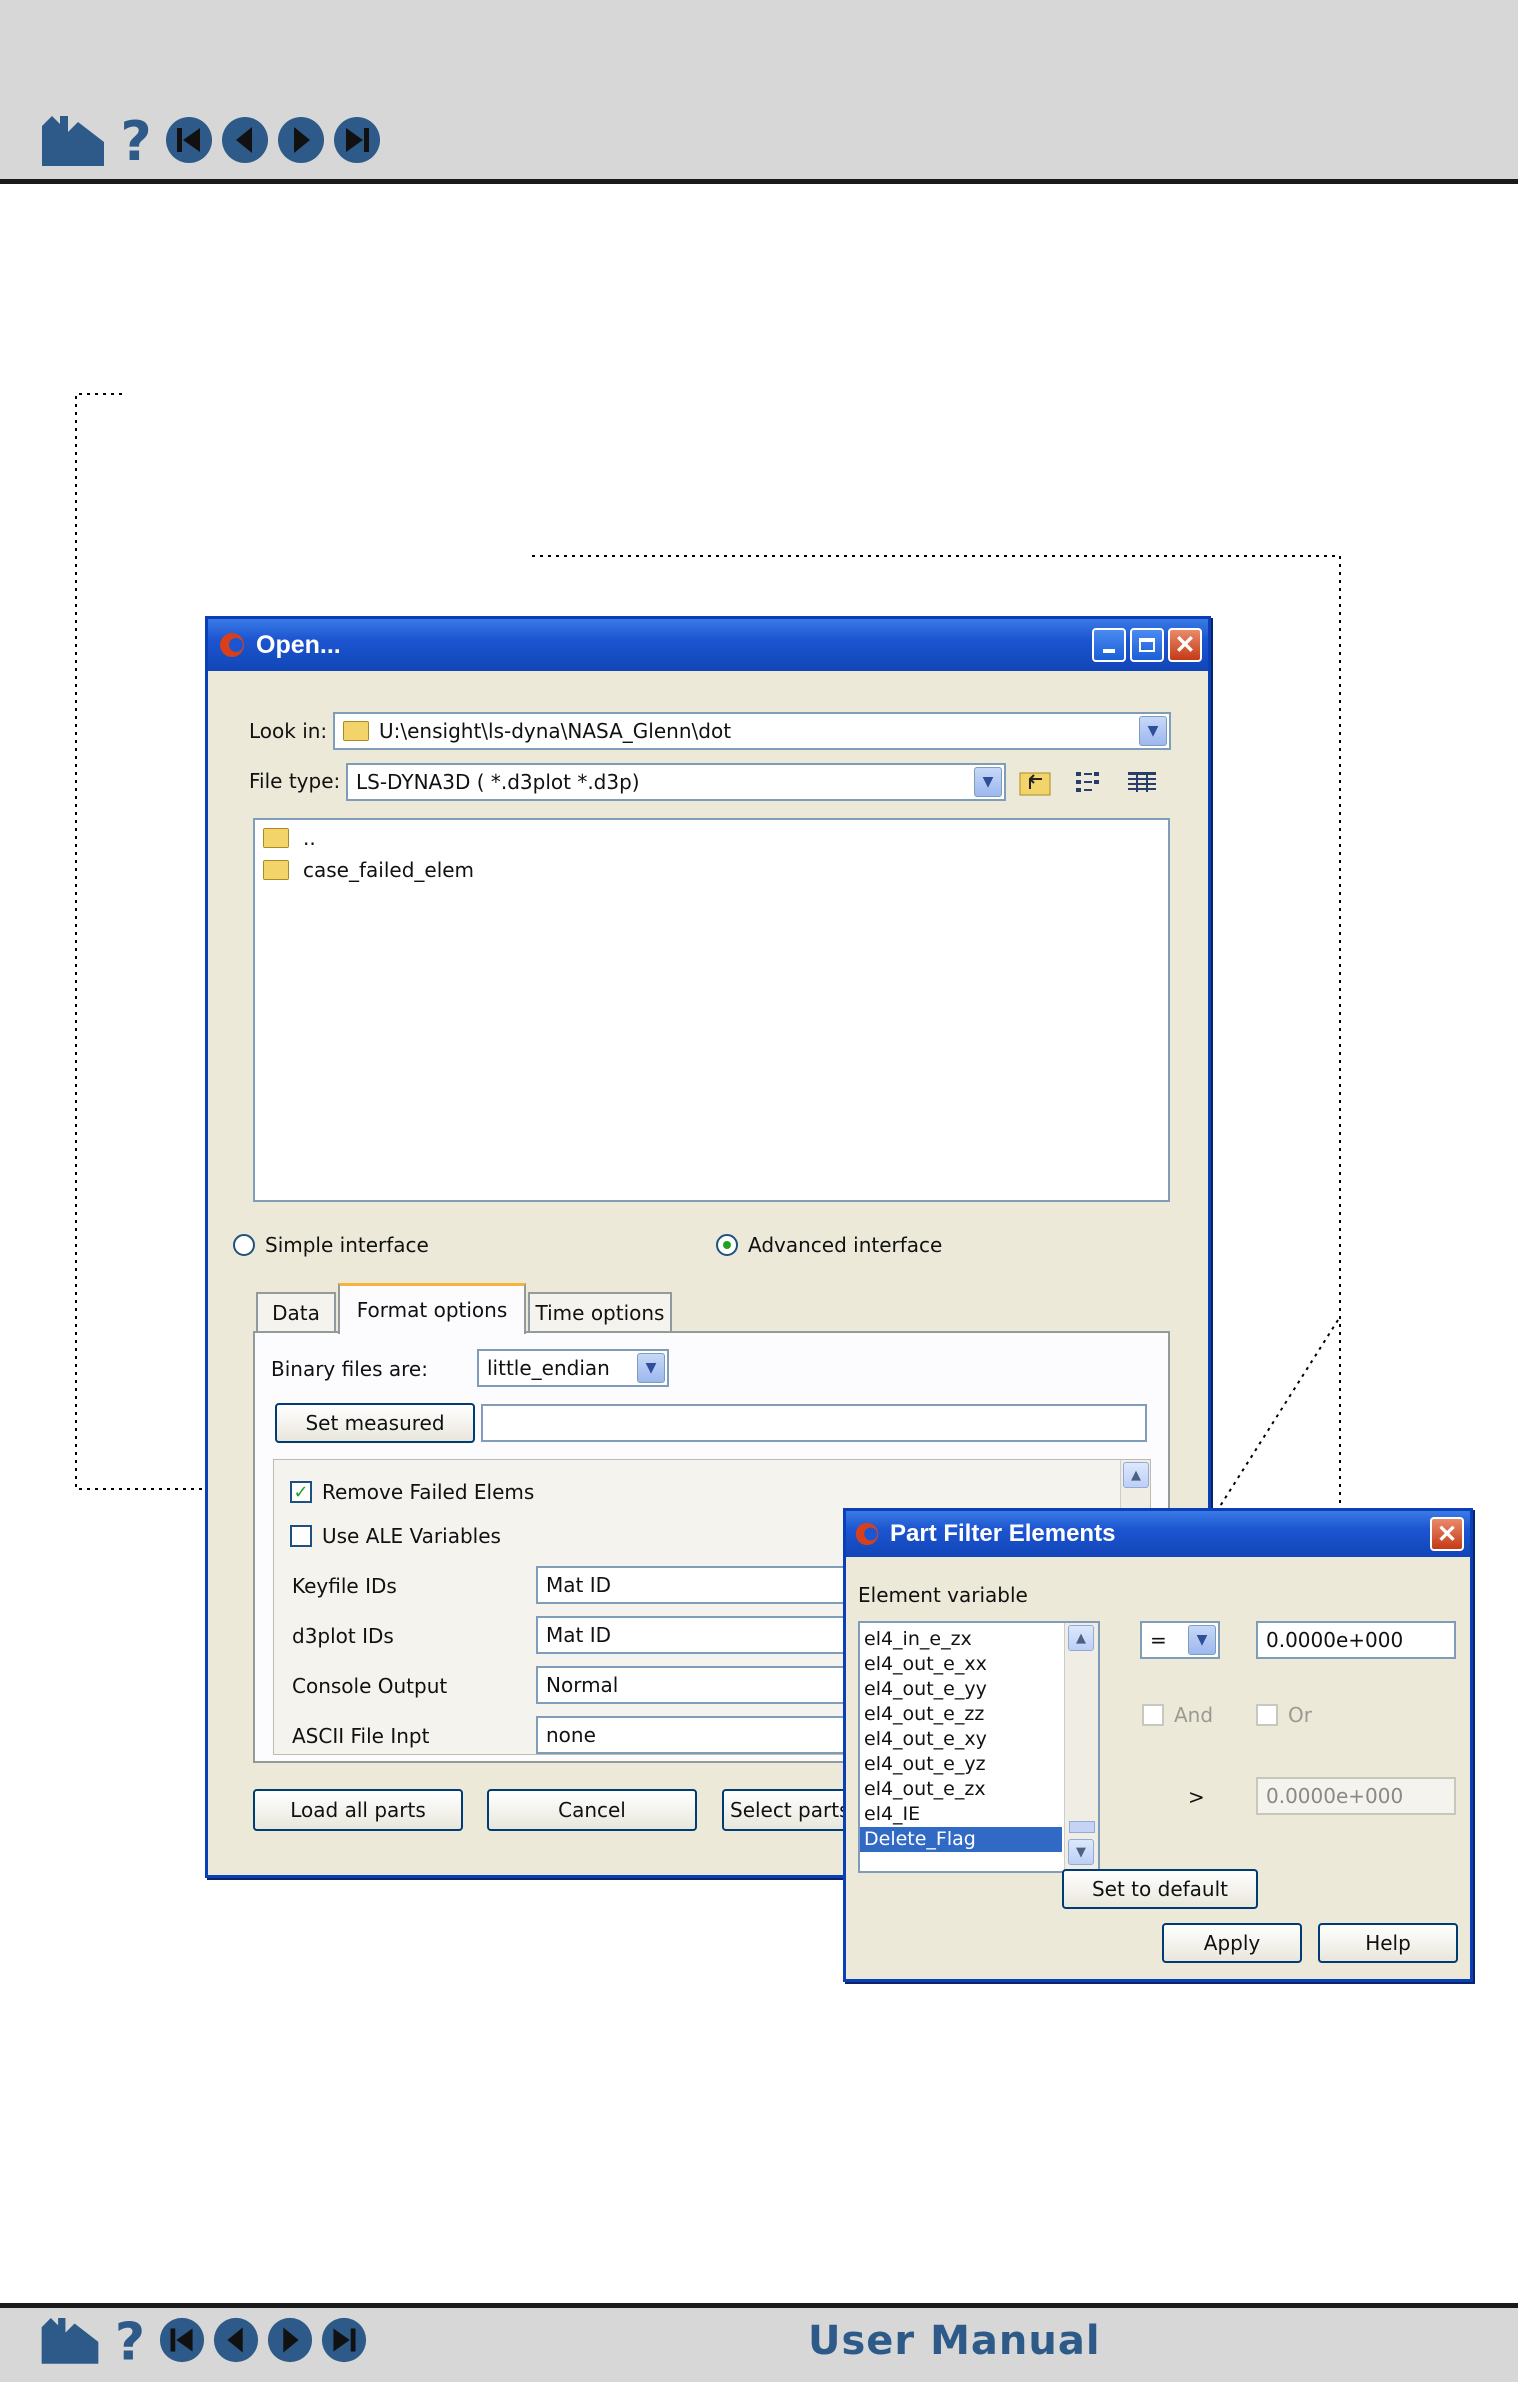 This screenshot has height=2382, width=1518. I want to click on ascii-file-input-value: none, so click(571, 1735).